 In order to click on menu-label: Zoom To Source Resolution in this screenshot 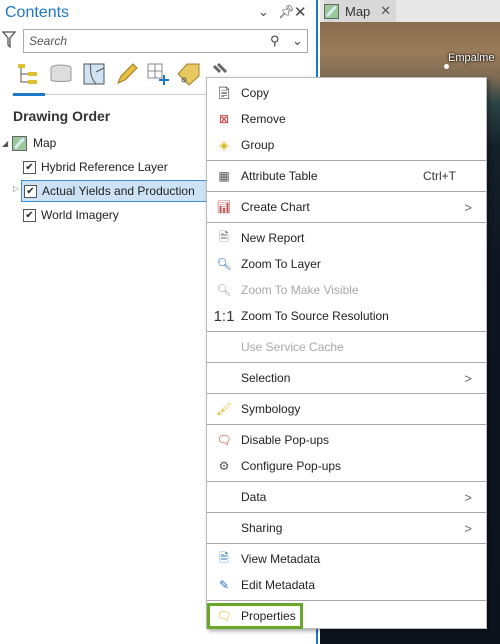, I will do `click(315, 316)`.